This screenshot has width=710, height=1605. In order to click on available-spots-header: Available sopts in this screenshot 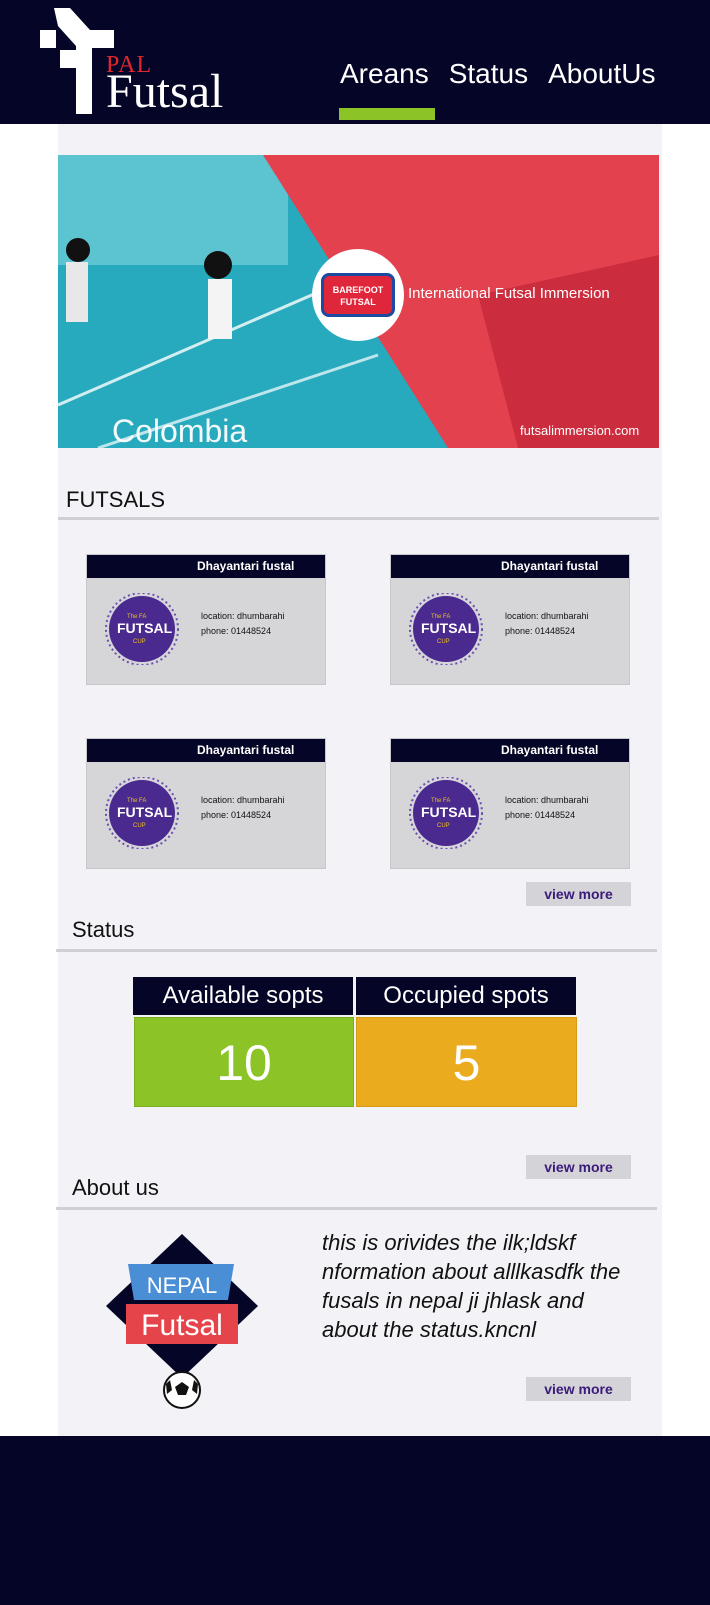, I will do `click(243, 996)`.